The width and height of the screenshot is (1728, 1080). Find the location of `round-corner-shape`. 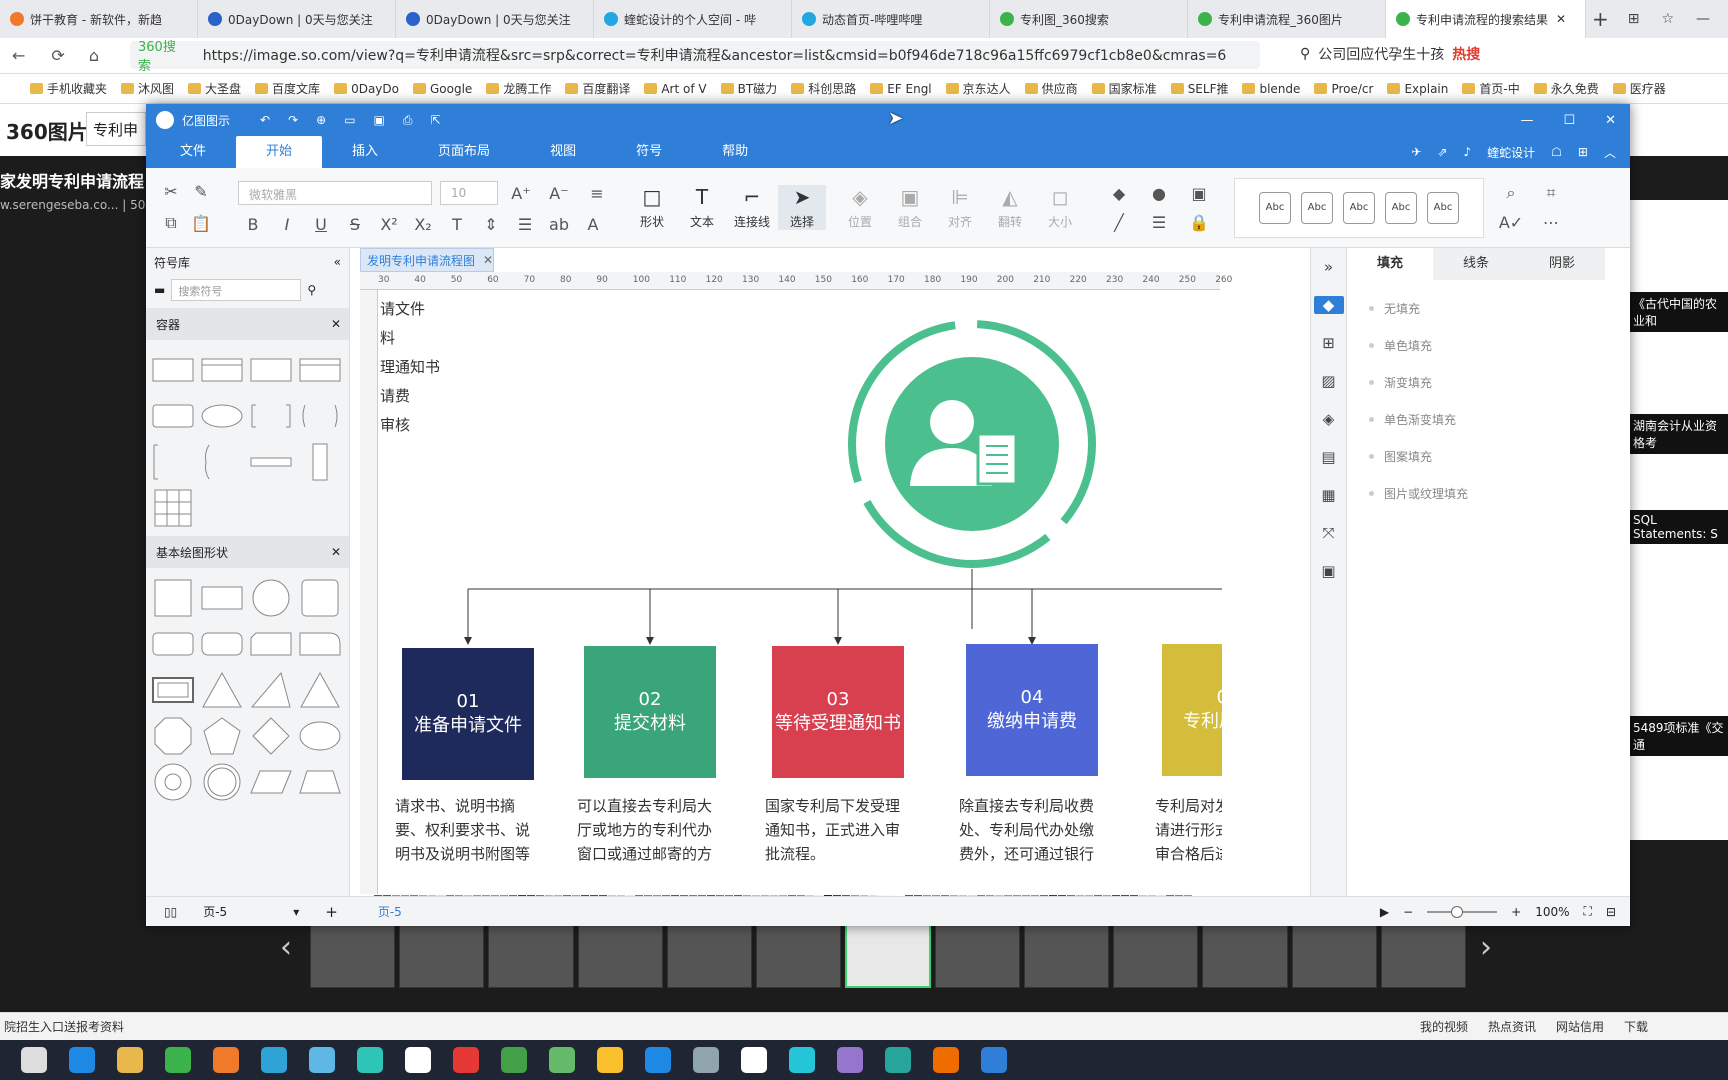

round-corner-shape is located at coordinates (320, 644).